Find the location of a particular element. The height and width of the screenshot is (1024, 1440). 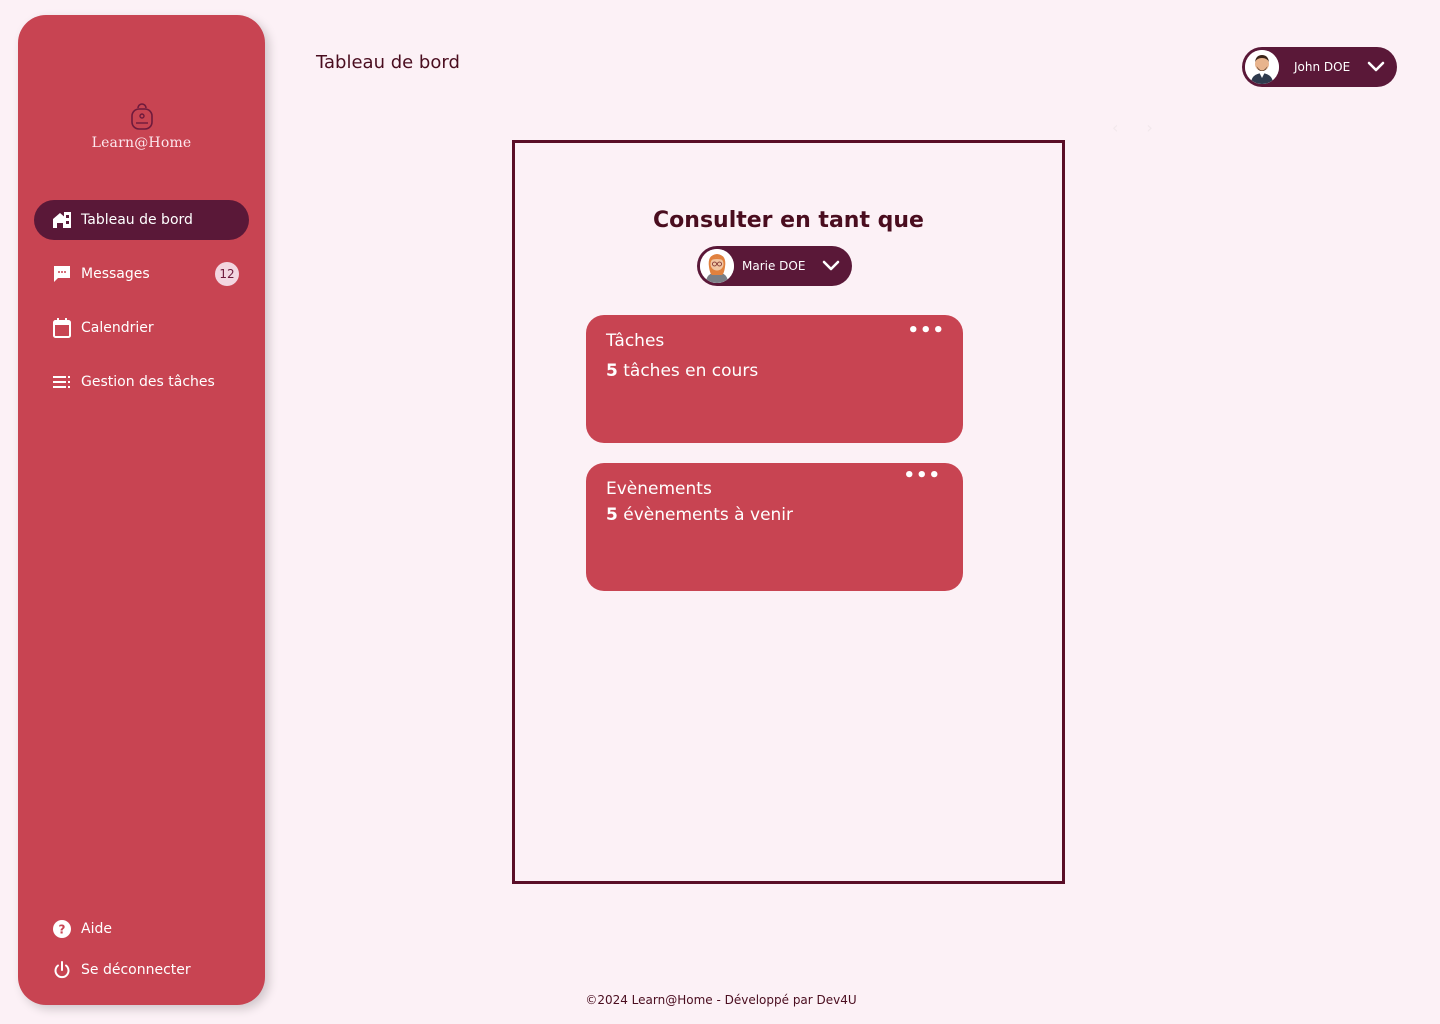

carousel-arrows: ‹ › is located at coordinates (1132, 127).